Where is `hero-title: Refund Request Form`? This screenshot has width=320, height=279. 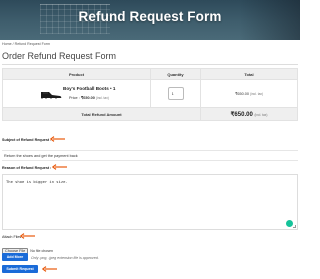
hero-title: Refund Request Form is located at coordinates (150, 16).